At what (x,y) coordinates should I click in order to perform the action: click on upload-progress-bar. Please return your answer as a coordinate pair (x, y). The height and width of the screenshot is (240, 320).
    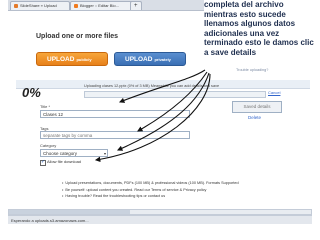
    Looking at the image, I should click on (175, 94).